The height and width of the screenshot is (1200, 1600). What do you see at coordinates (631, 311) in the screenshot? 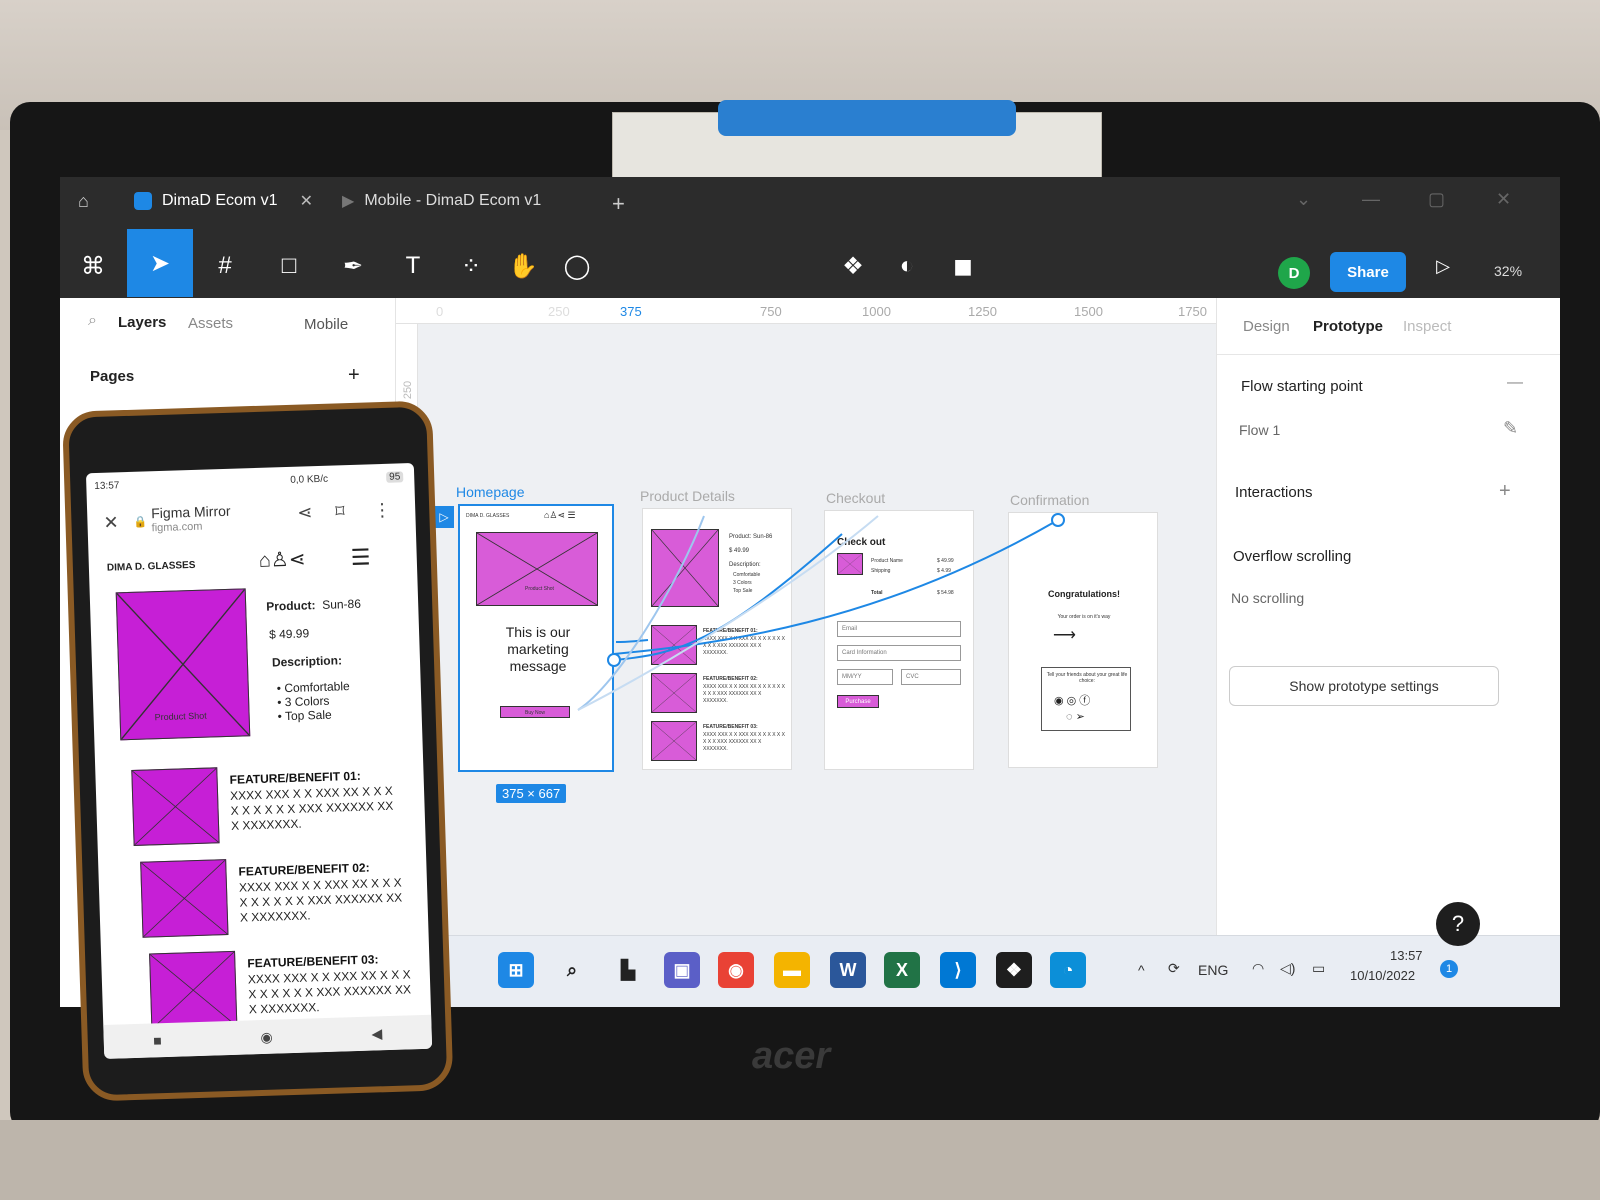
I see `ruler-tick: 375` at bounding box center [631, 311].